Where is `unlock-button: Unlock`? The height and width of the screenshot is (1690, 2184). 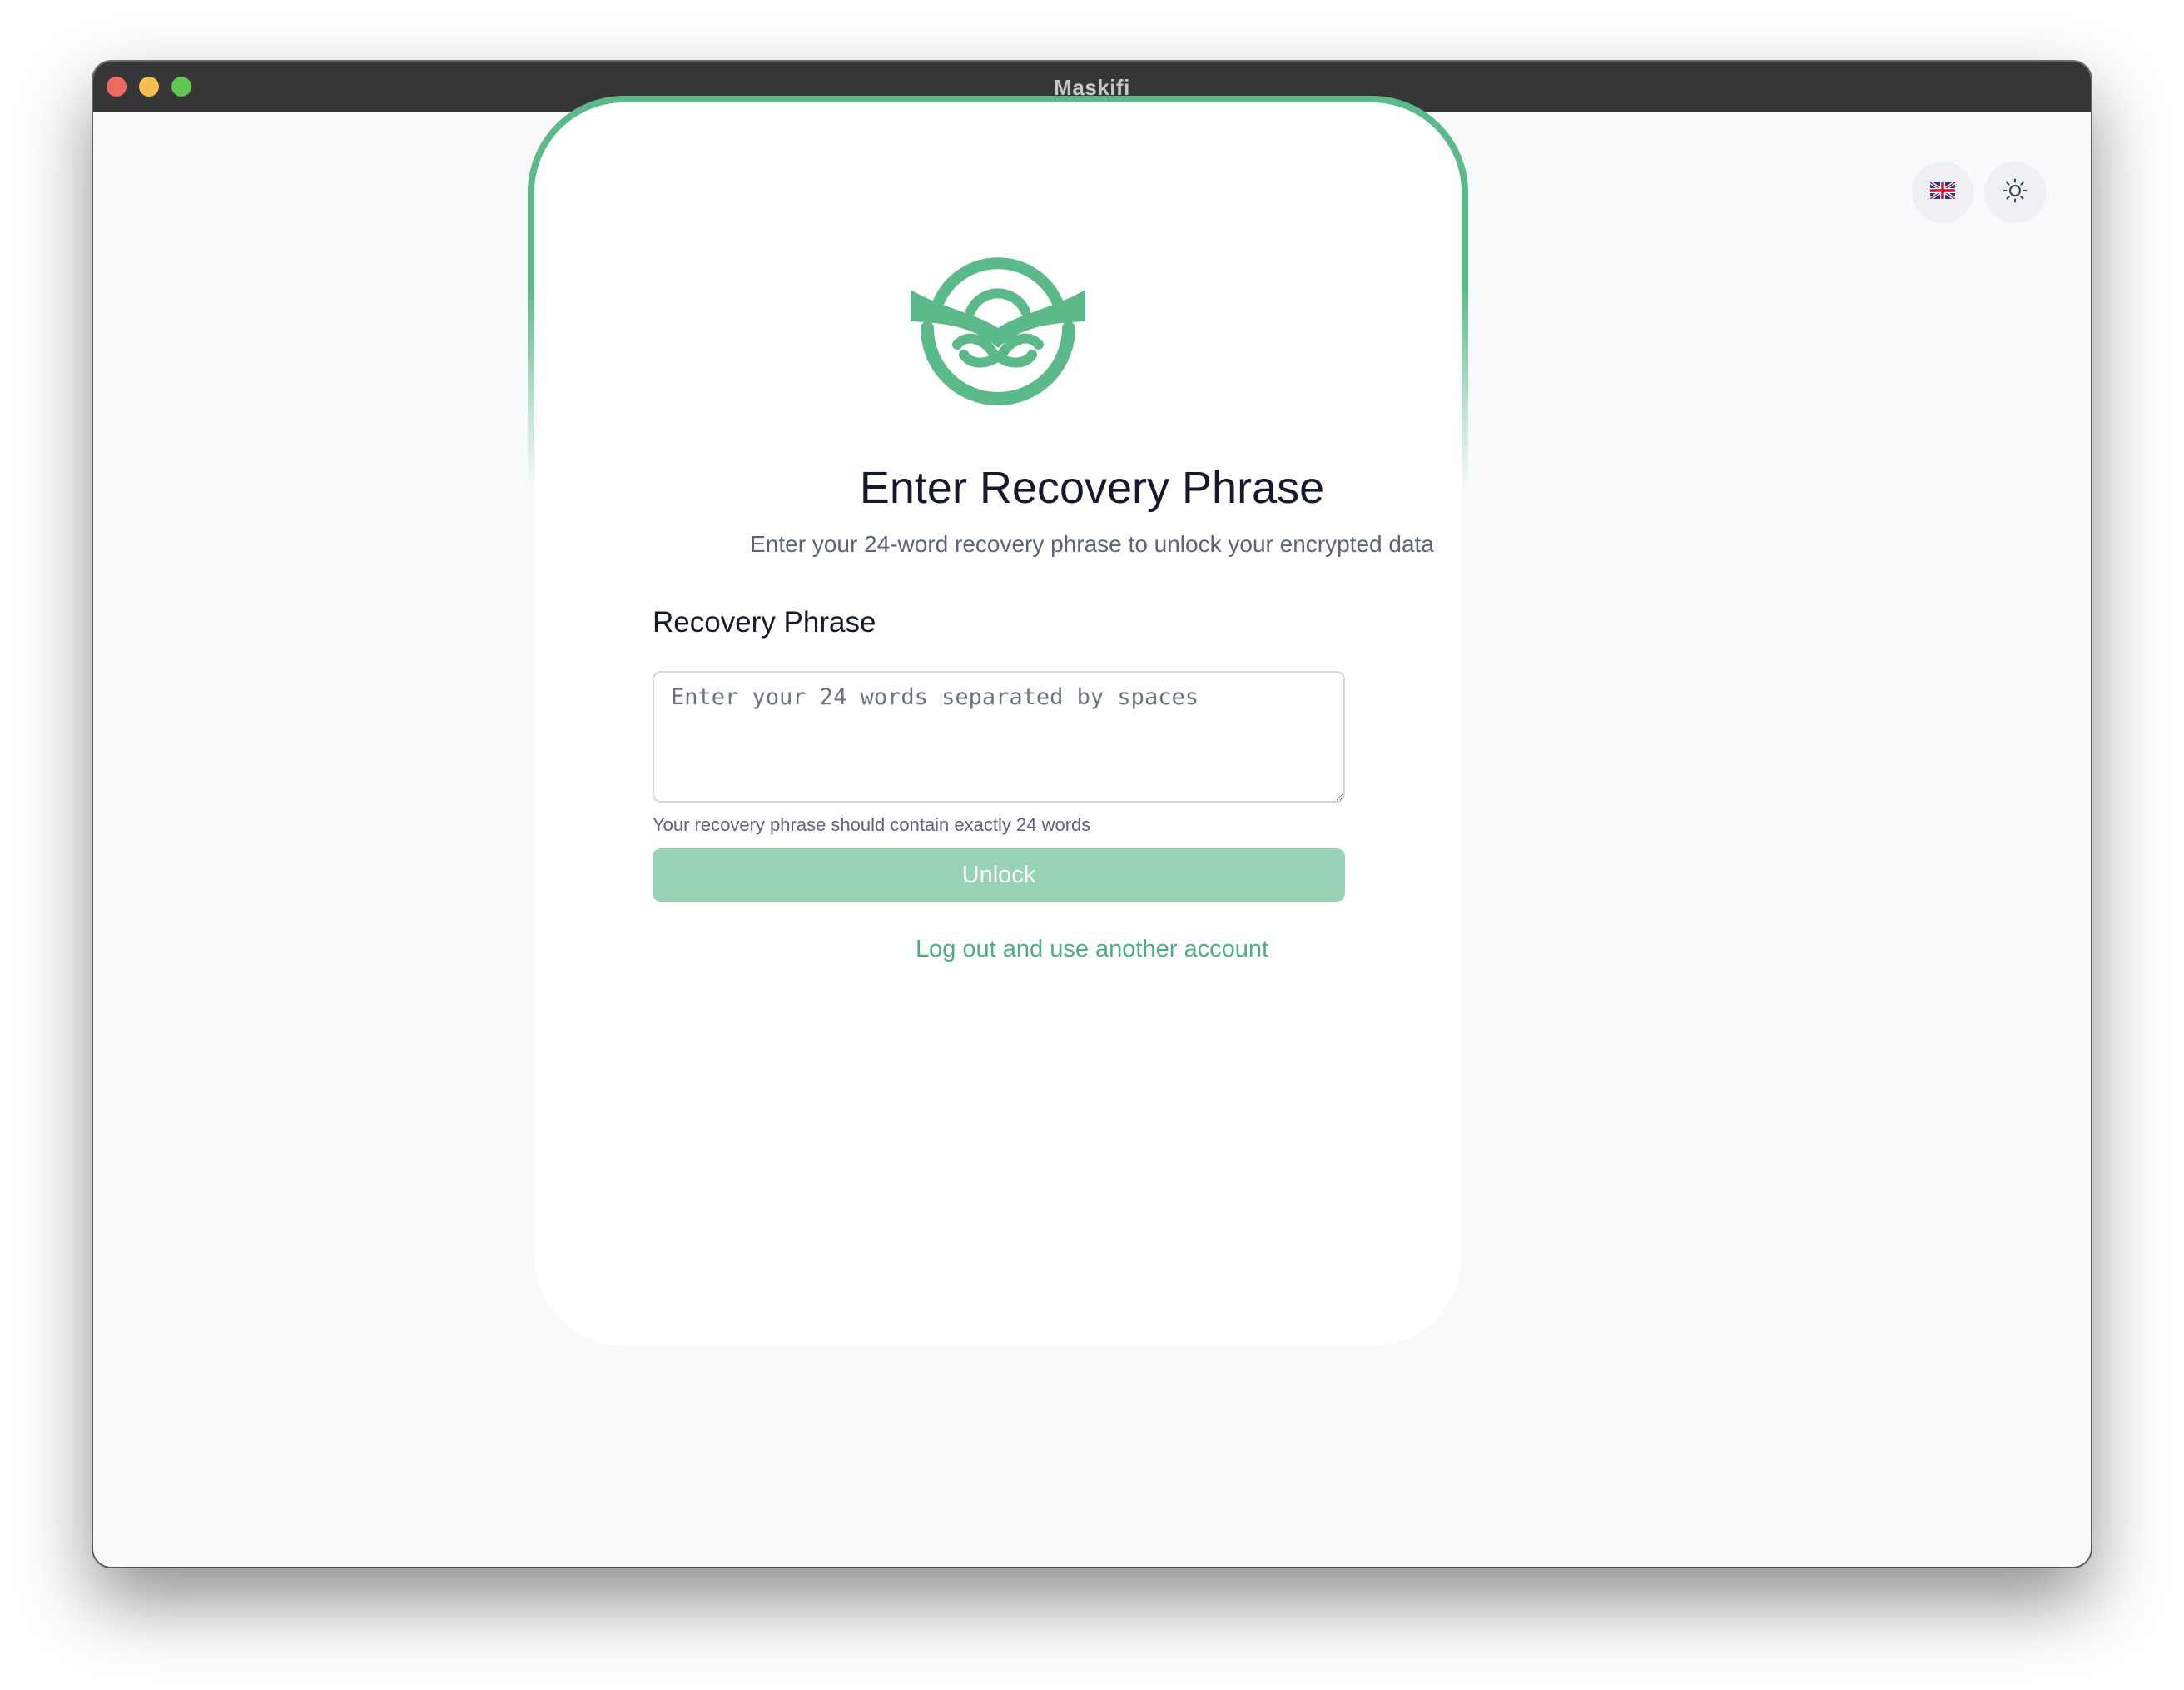
unlock-button: Unlock is located at coordinates (999, 875).